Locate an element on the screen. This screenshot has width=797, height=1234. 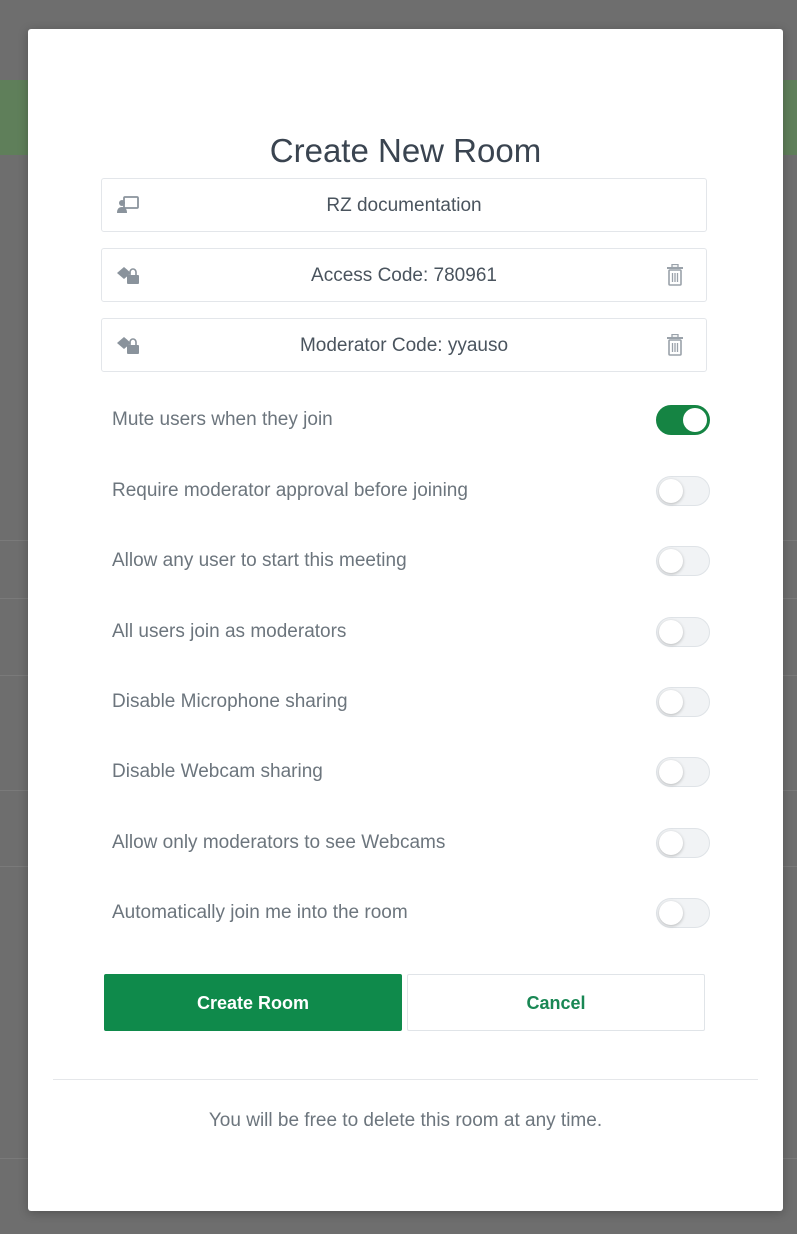
room-name-value: RZ documentation is located at coordinates (404, 205).